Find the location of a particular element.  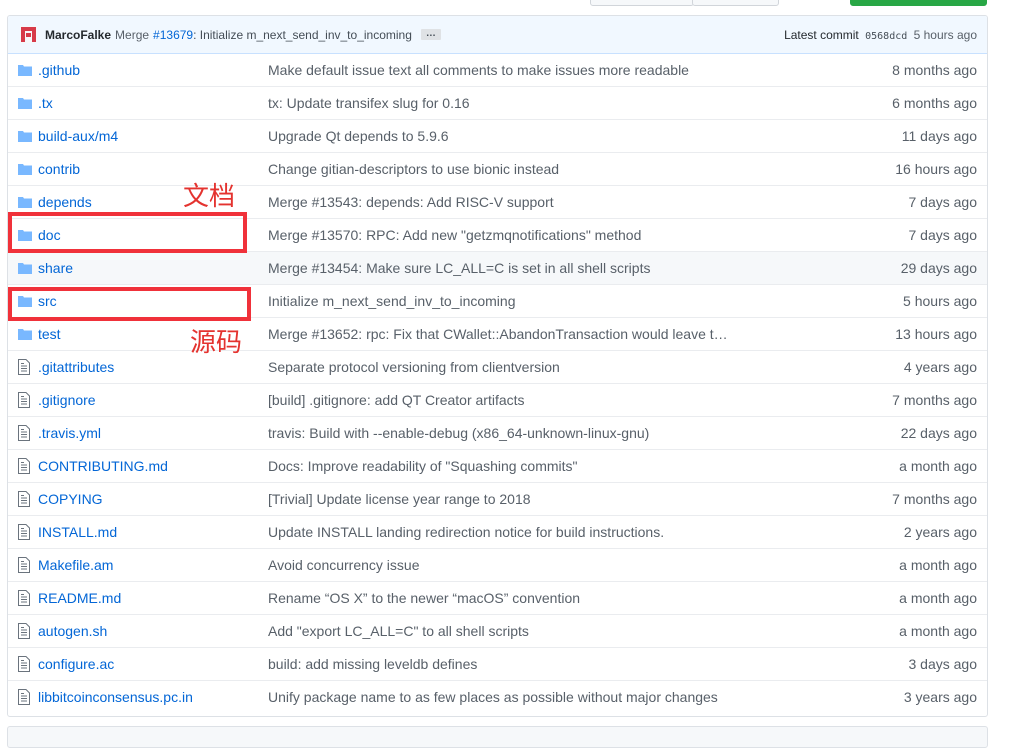

commit-age: 6 months ago is located at coordinates (934, 103).